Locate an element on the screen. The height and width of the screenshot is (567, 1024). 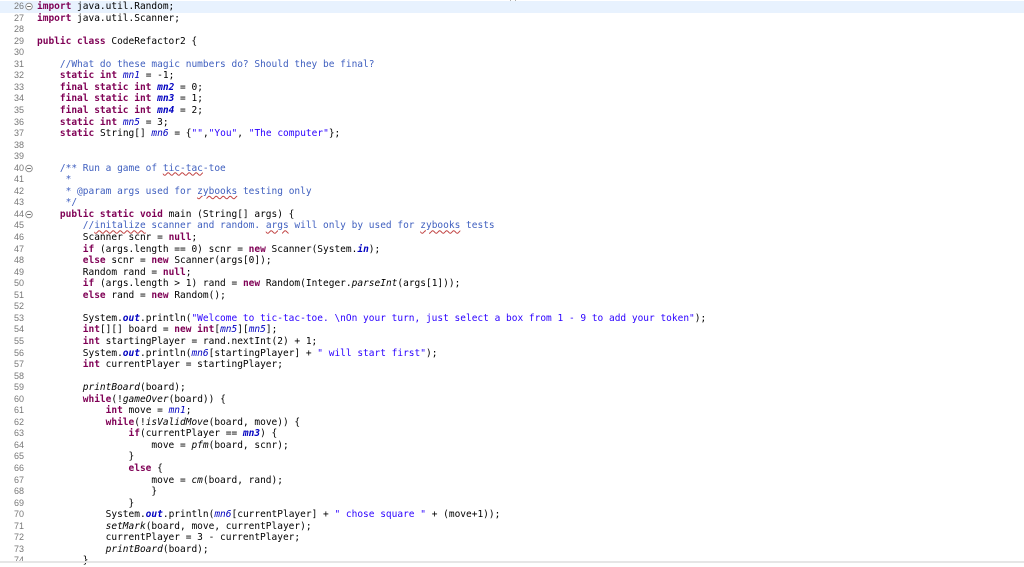
code-text: move = pfm(board, scnr); is located at coordinates (162, 446).